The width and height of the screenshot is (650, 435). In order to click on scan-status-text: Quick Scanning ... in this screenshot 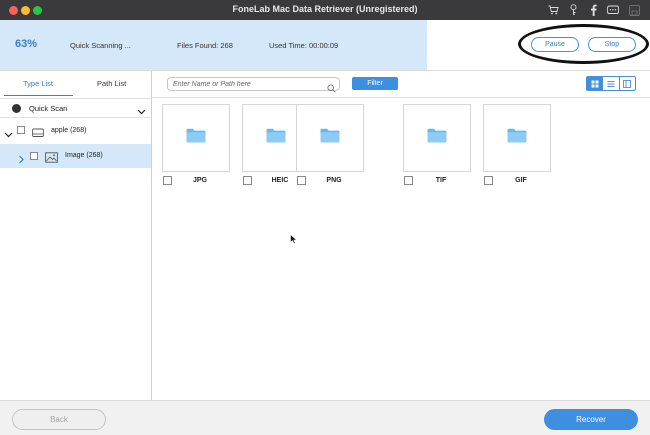, I will do `click(100, 45)`.